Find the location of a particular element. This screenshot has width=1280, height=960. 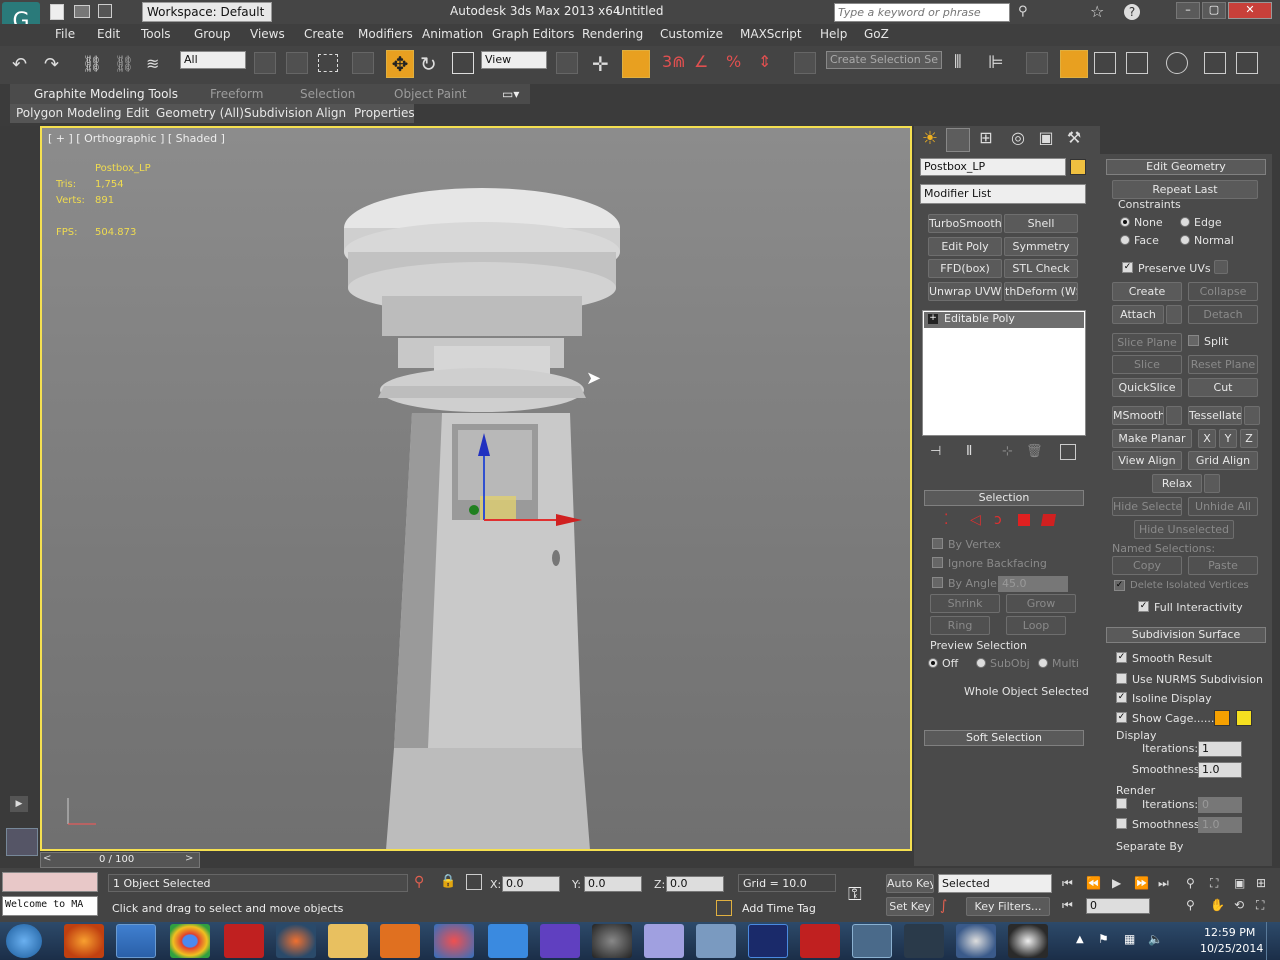

shrink-button: Shrink is located at coordinates (965, 603).